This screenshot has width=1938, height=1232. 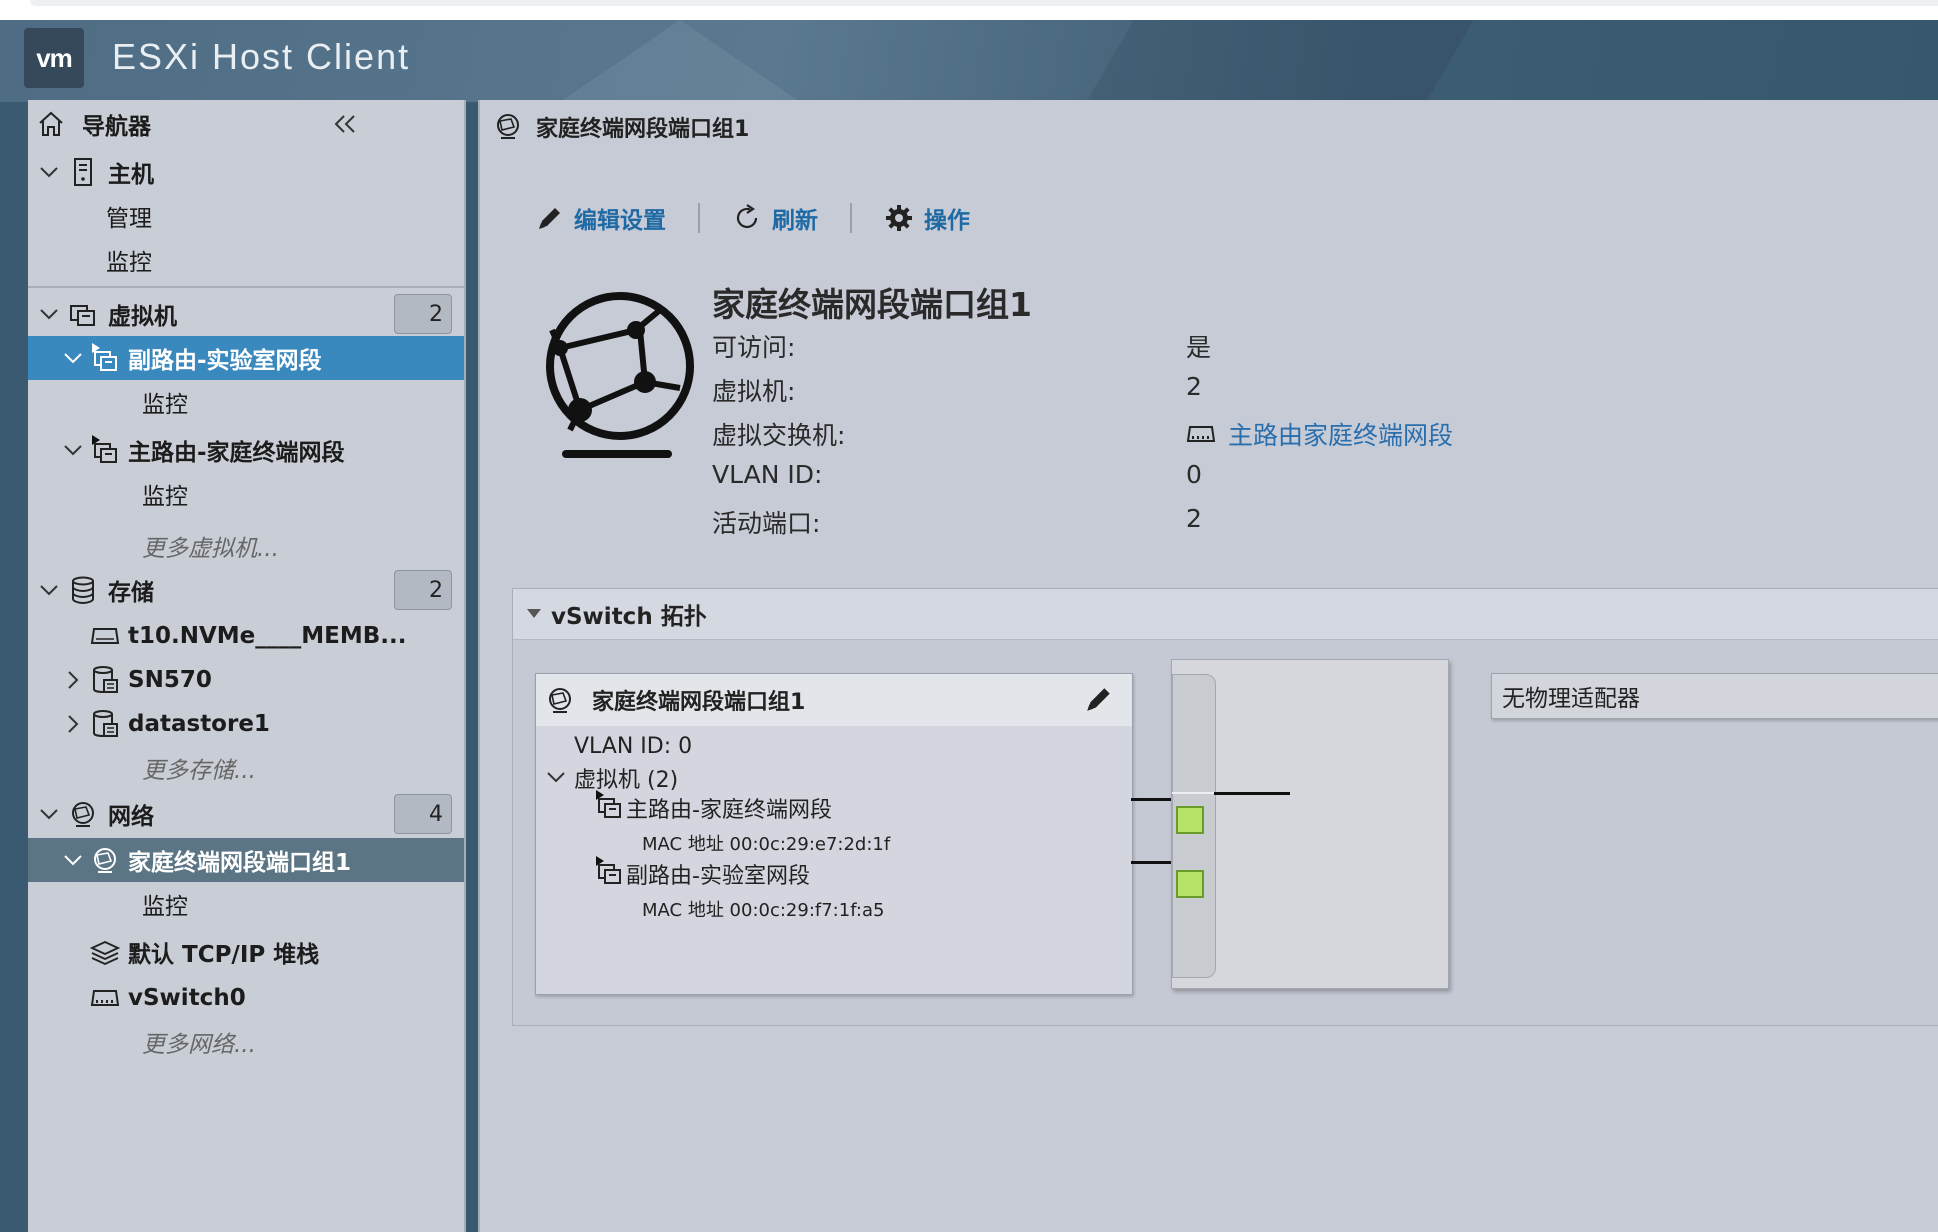 What do you see at coordinates (1571, 699) in the screenshot?
I see `no-physical-adapter-label: 无物理适配器` at bounding box center [1571, 699].